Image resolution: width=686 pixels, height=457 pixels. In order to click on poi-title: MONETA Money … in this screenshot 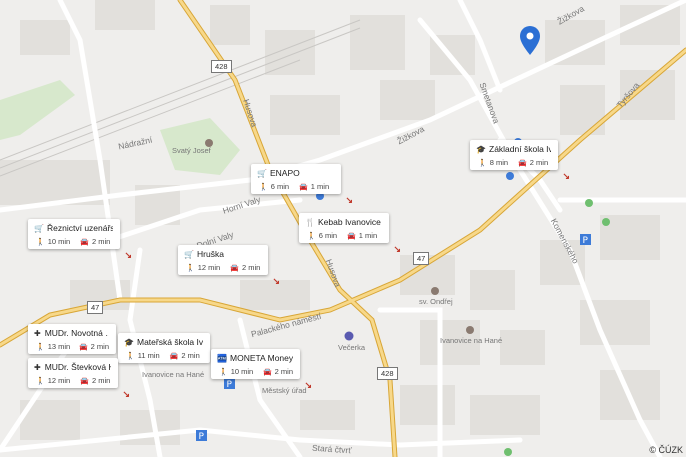, I will do `click(261, 358)`.